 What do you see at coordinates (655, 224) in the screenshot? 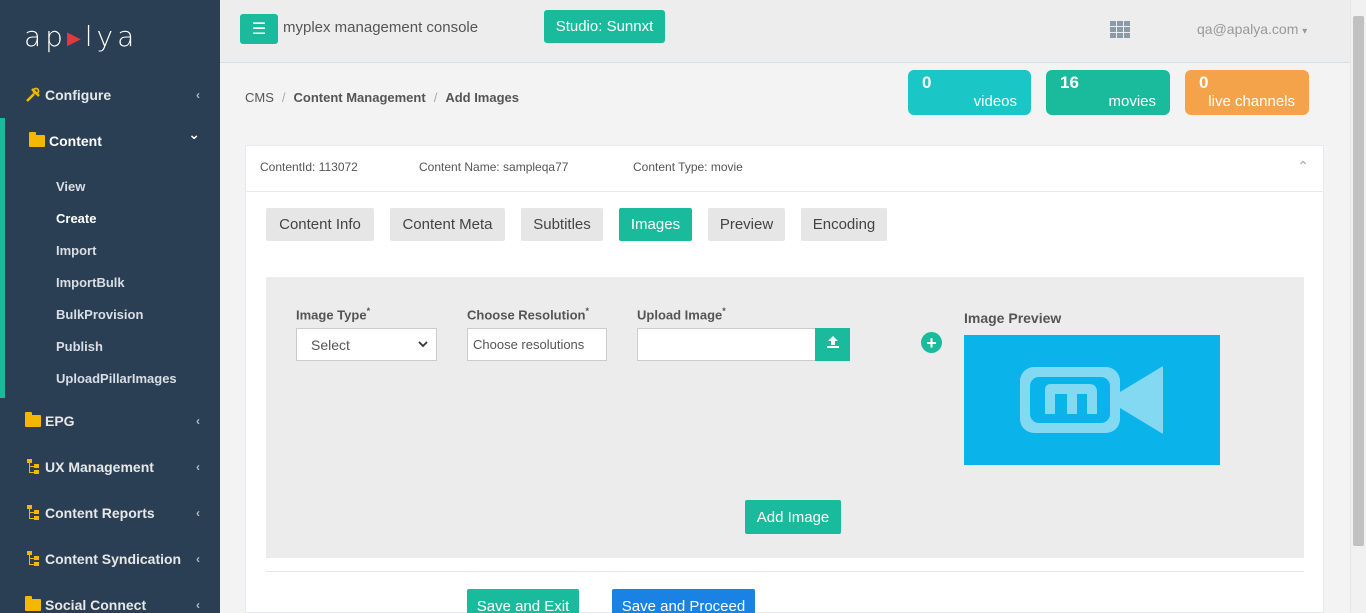
I see `tab-images: Images` at bounding box center [655, 224].